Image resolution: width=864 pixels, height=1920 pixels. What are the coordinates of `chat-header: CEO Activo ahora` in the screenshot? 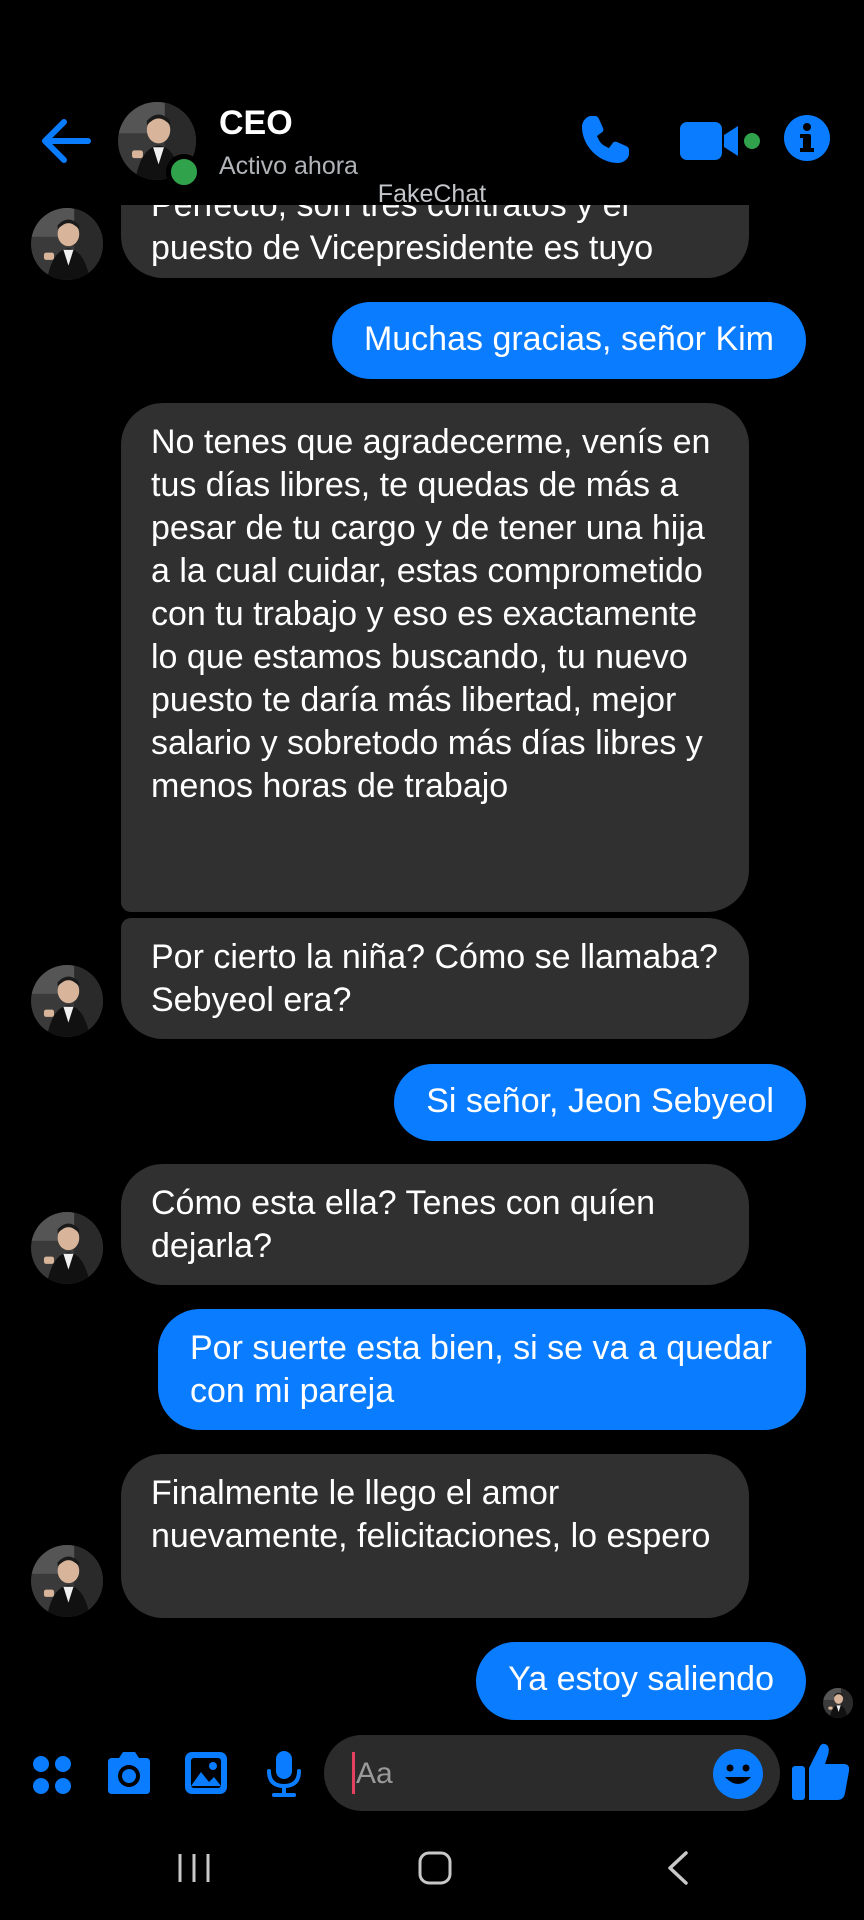 It's located at (432, 102).